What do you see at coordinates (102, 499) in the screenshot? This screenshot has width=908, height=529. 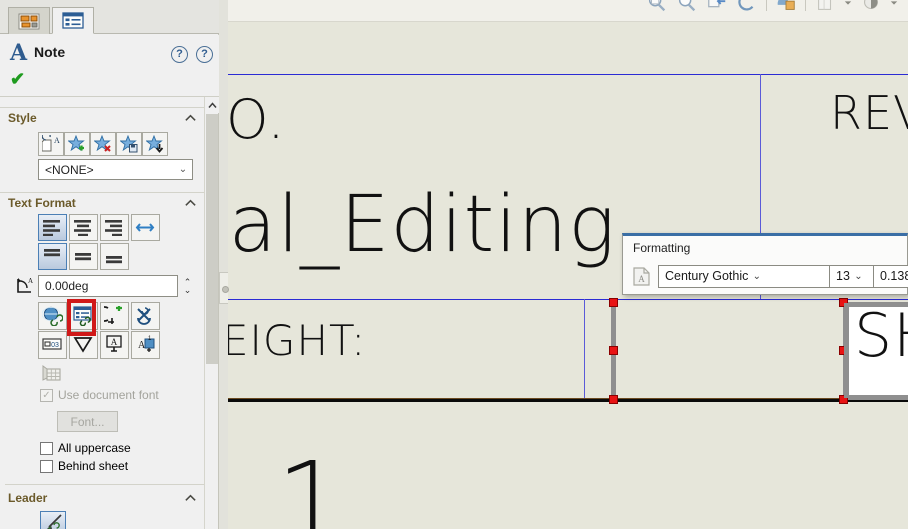 I see `leader-group-header: Leader` at bounding box center [102, 499].